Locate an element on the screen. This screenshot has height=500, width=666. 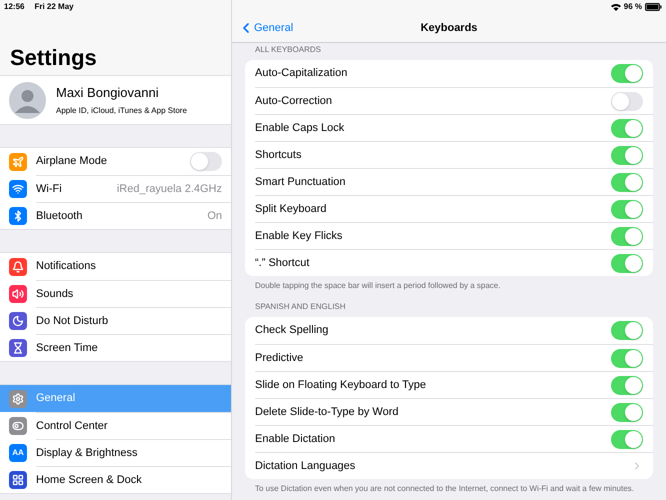
row-label: Predictive is located at coordinates (279, 358).